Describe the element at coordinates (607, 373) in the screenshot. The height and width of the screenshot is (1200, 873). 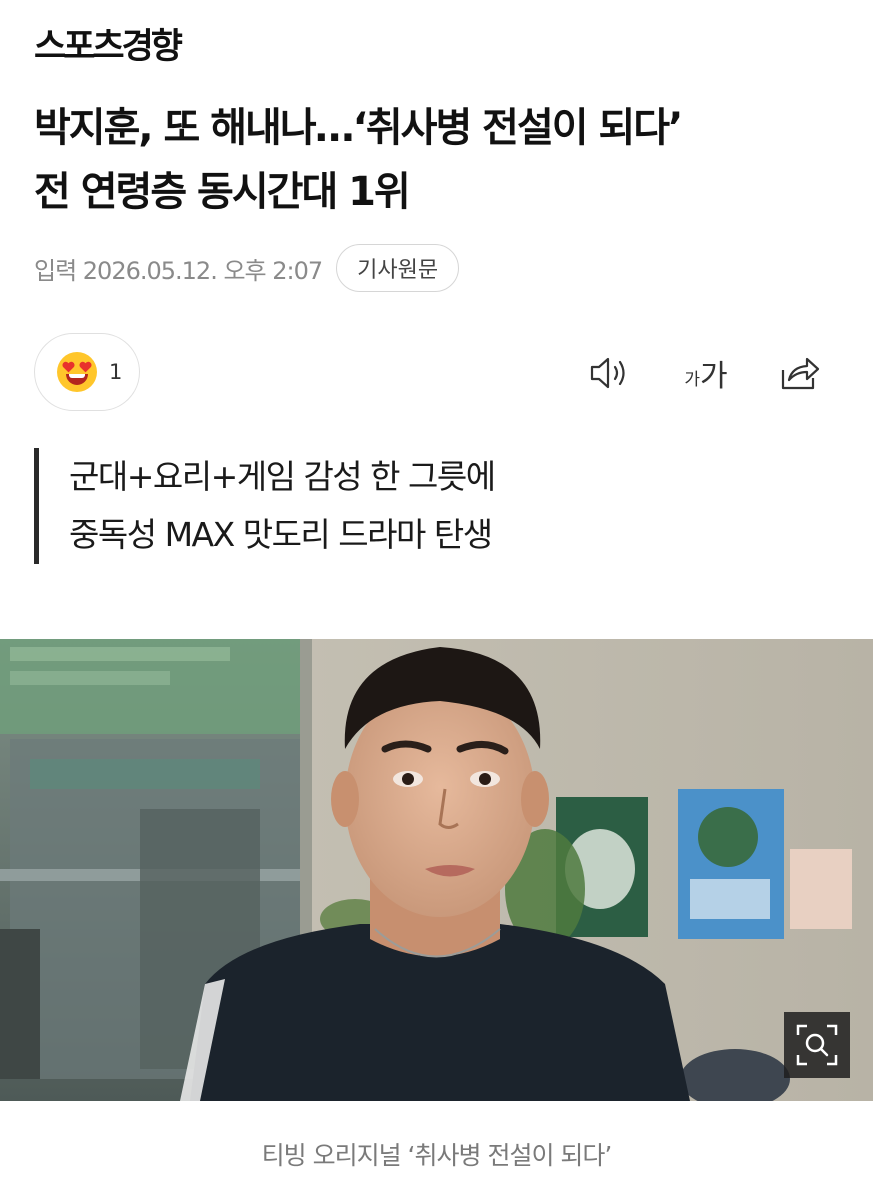
I see `speaker-icon` at that location.